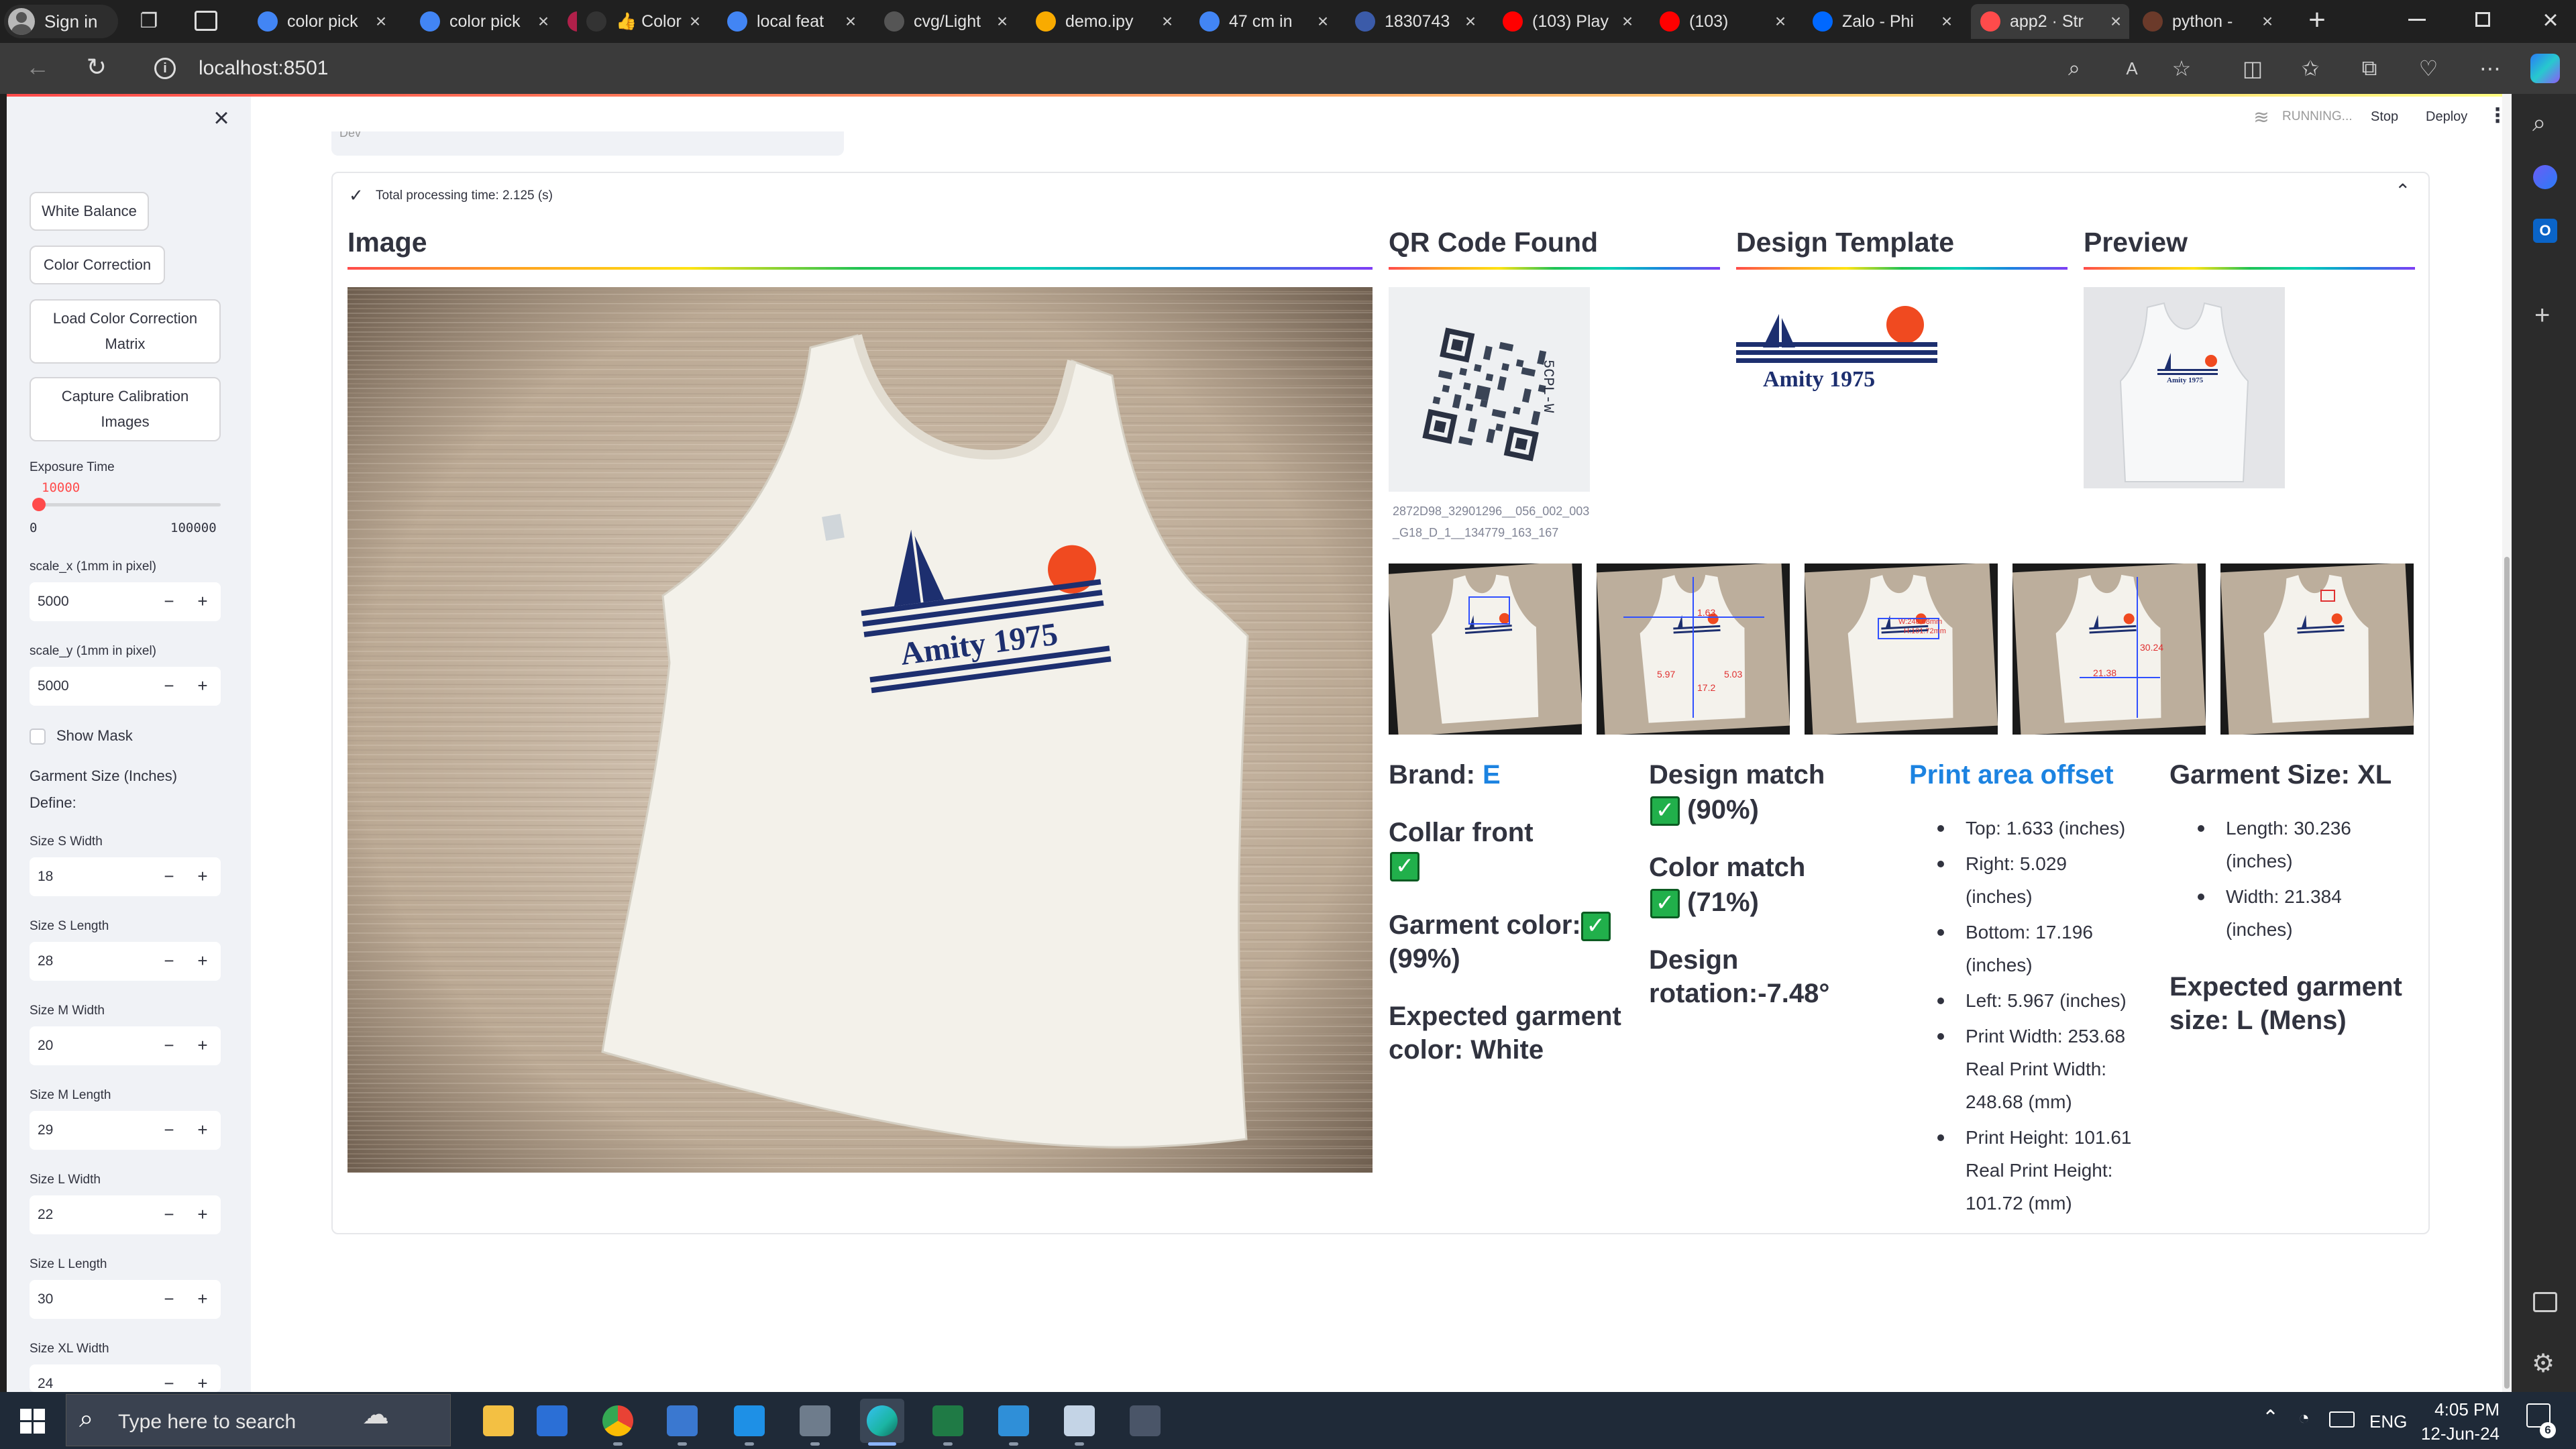 Image resolution: width=2576 pixels, height=1449 pixels. I want to click on size-input: 29 − +, so click(125, 1130).